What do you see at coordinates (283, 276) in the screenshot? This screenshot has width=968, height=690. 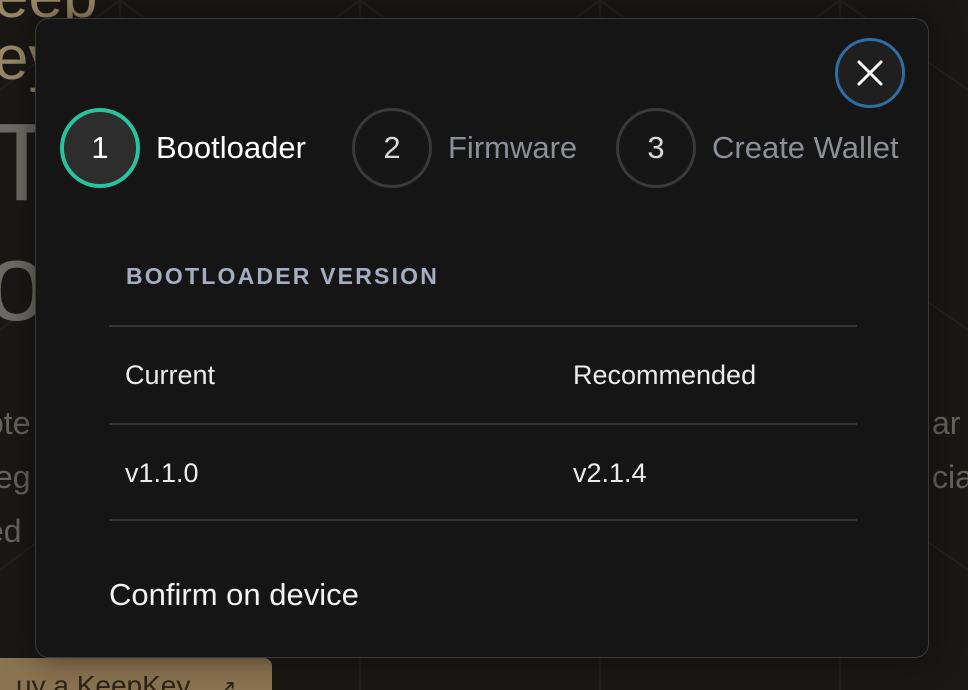 I see `section-heading: BOOTLOADER VERSION` at bounding box center [283, 276].